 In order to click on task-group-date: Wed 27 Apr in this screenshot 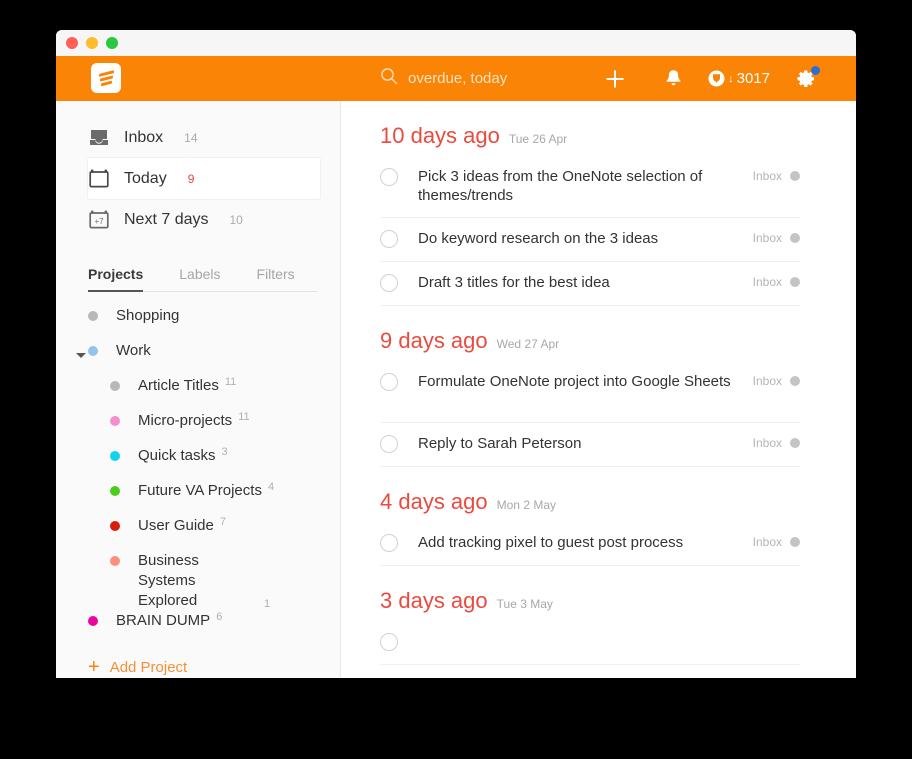, I will do `click(528, 344)`.